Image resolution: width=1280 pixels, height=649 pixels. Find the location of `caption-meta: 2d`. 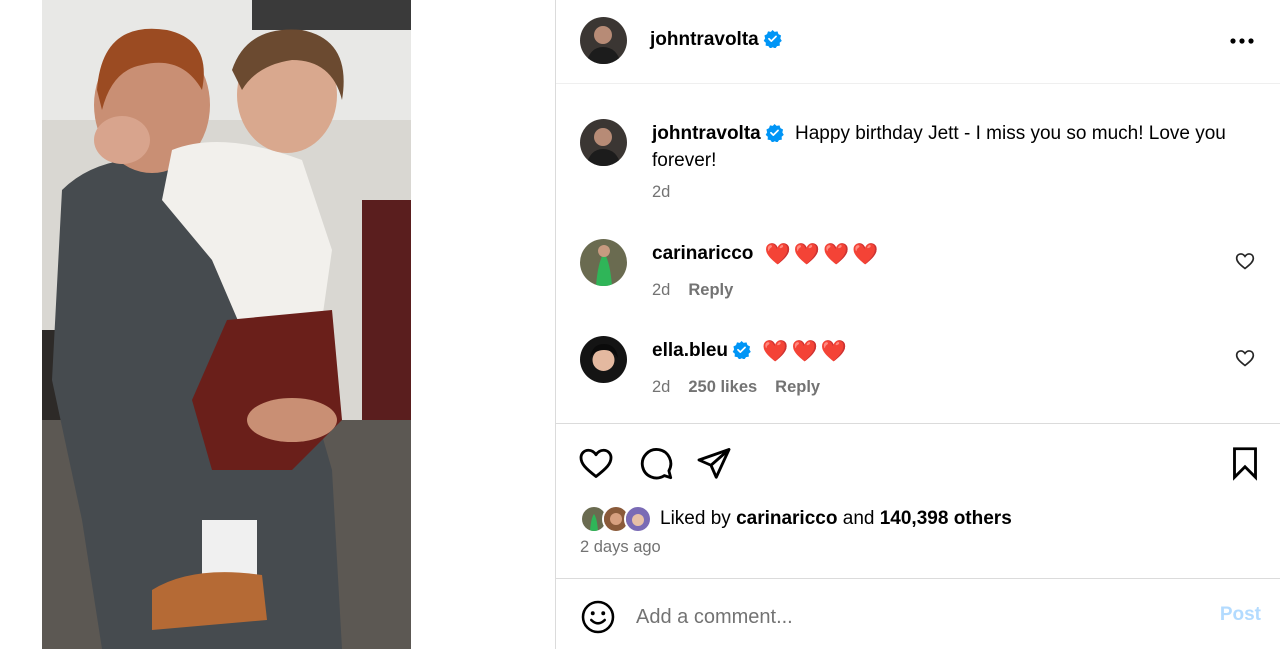

caption-meta: 2d is located at coordinates (670, 192).